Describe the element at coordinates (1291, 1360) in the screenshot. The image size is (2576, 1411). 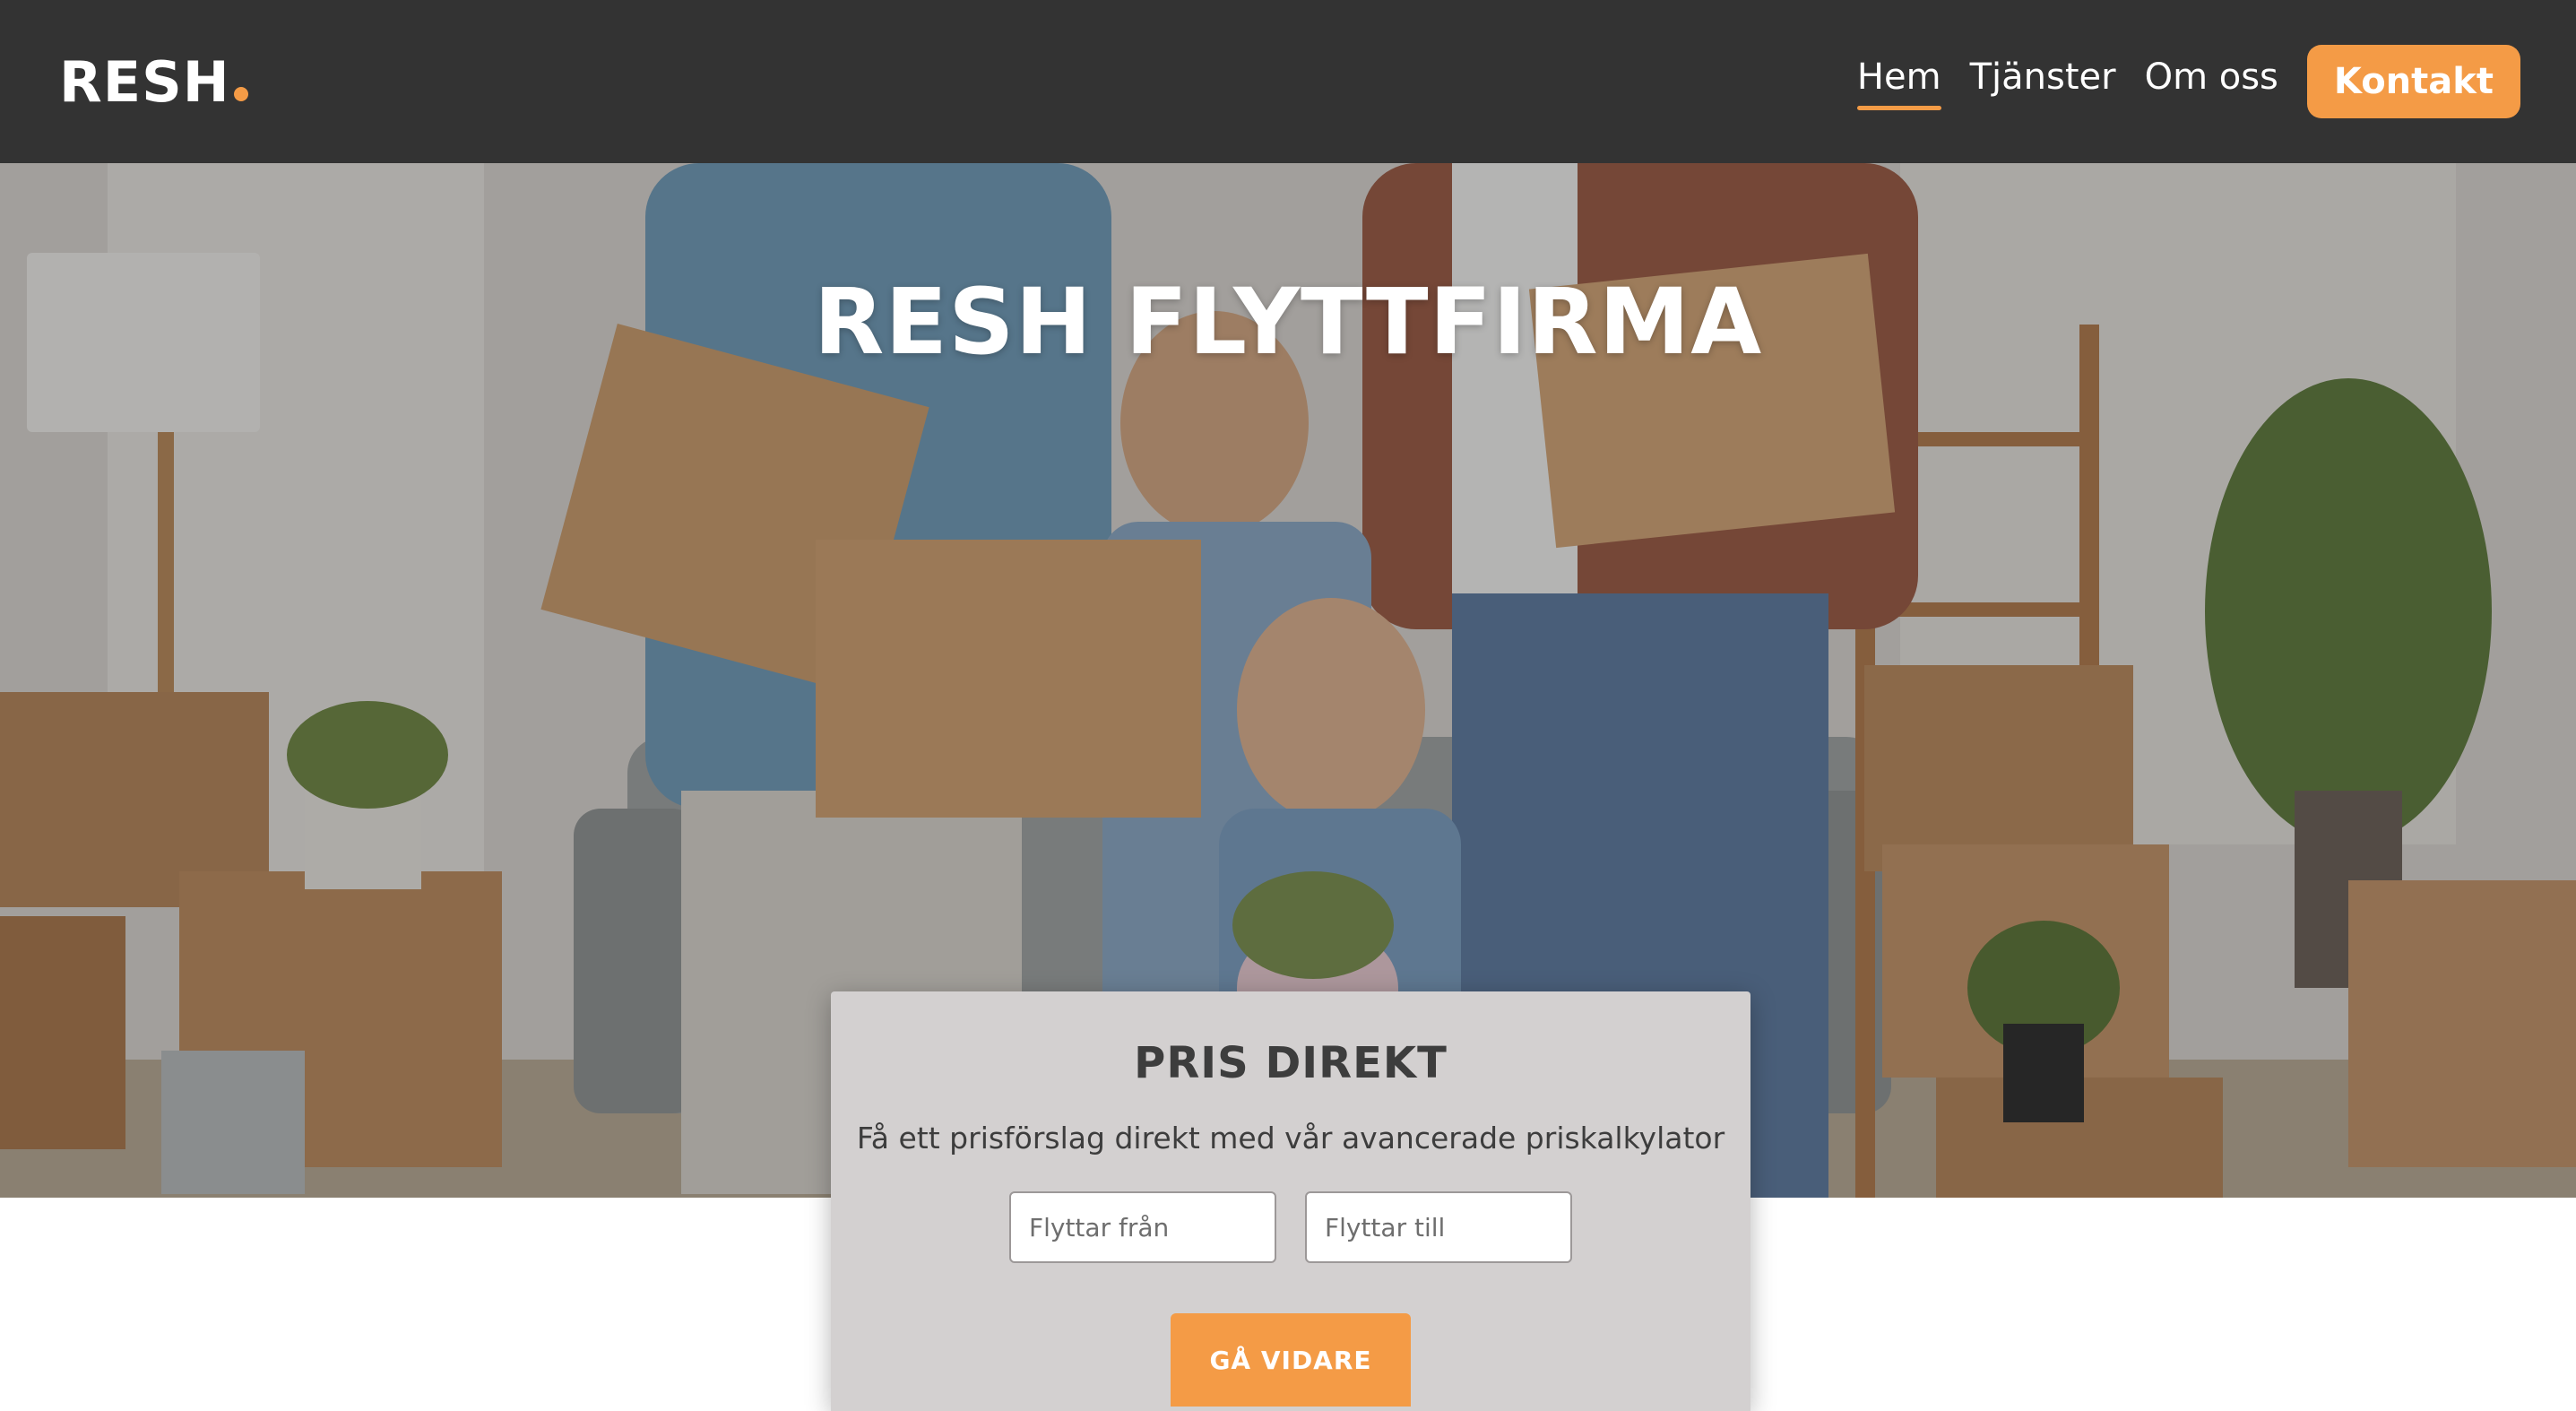
I see `continue-button: GÅ VIDARE` at that location.